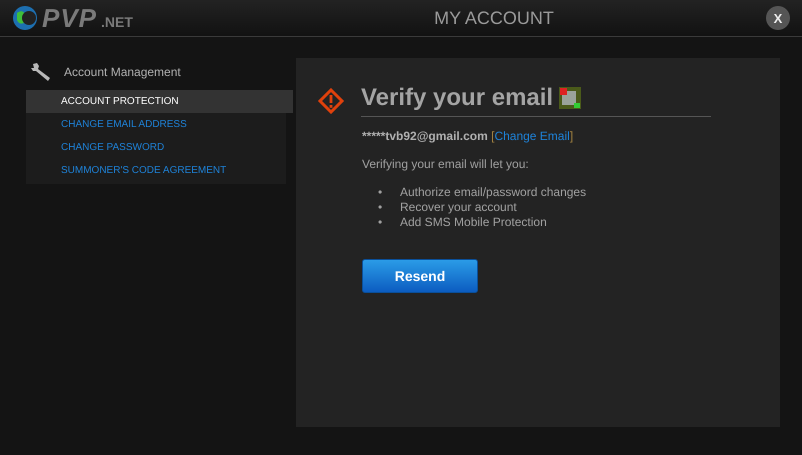 The width and height of the screenshot is (802, 455). What do you see at coordinates (156, 147) in the screenshot?
I see `sidebar-item: CHANGE PASSWORD` at bounding box center [156, 147].